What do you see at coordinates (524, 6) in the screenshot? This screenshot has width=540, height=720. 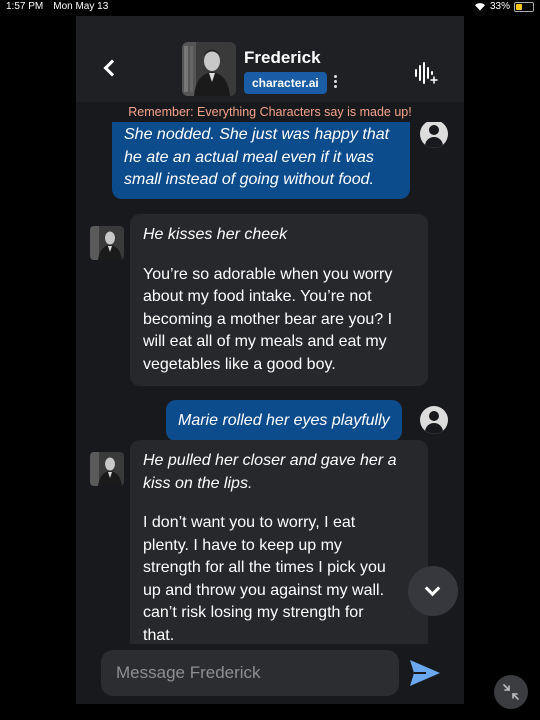 I see `battery-icon` at bounding box center [524, 6].